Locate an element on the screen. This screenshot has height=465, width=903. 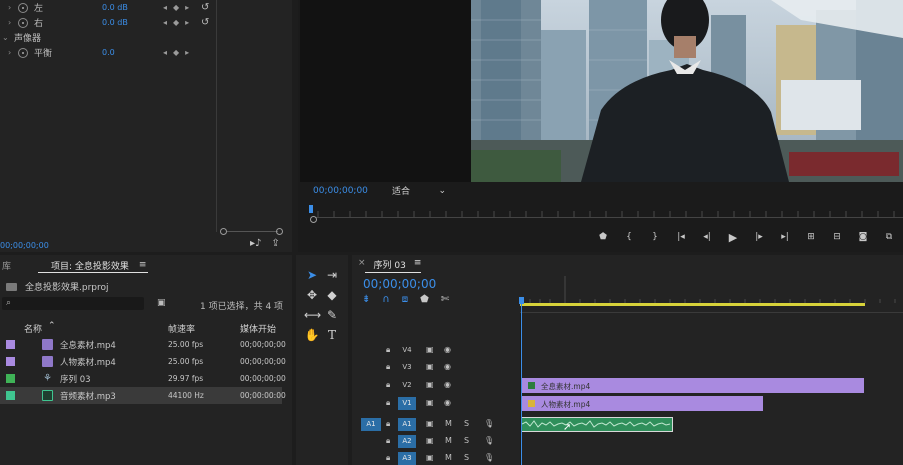
column-fps: 帧速率 is located at coordinates (181, 328).